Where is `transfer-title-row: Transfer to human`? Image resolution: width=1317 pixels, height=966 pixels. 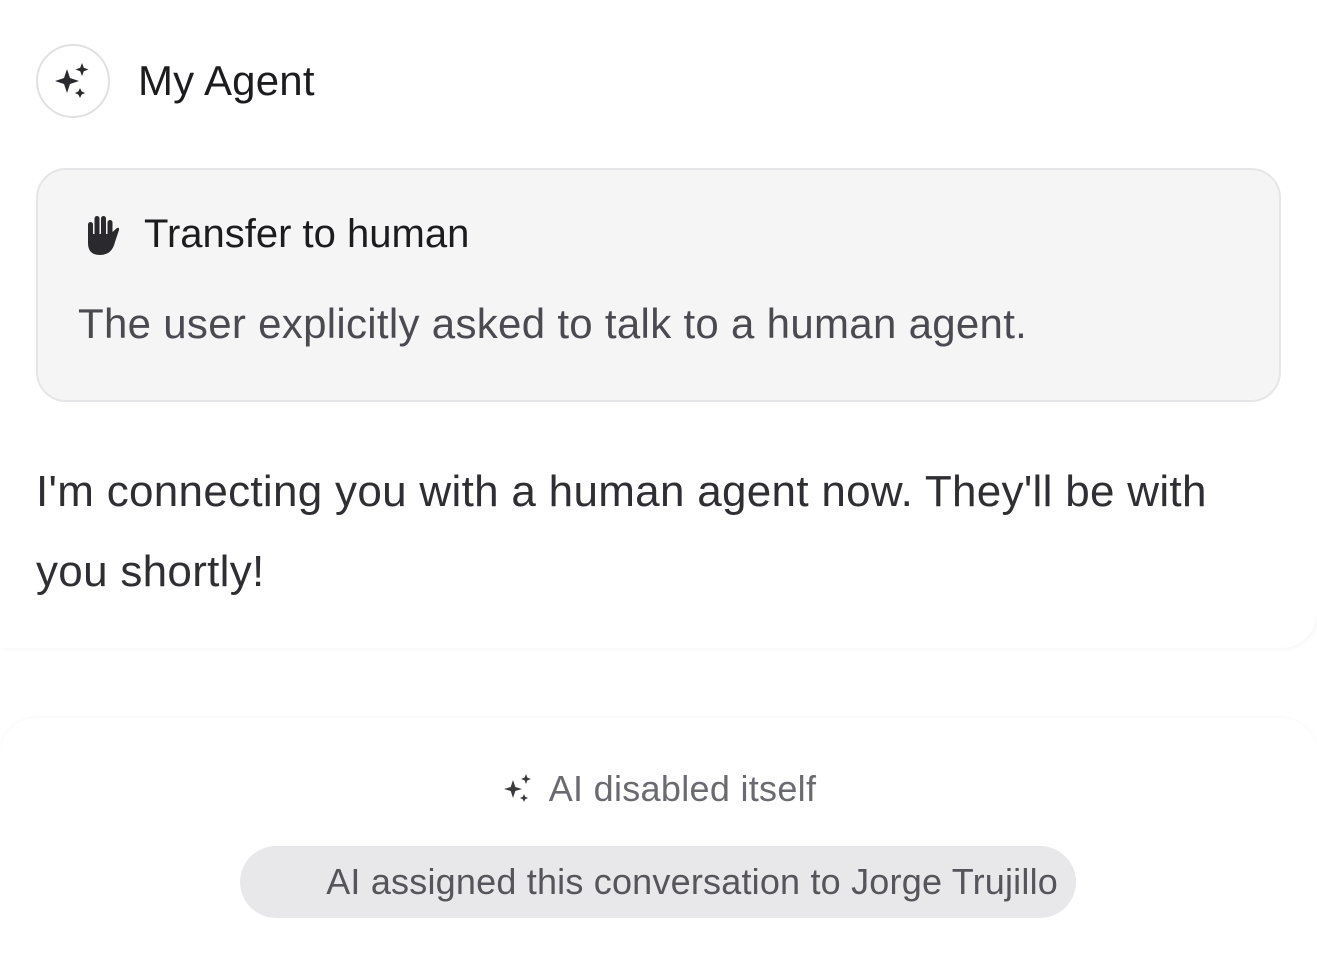 transfer-title-row: Transfer to human is located at coordinates (274, 234).